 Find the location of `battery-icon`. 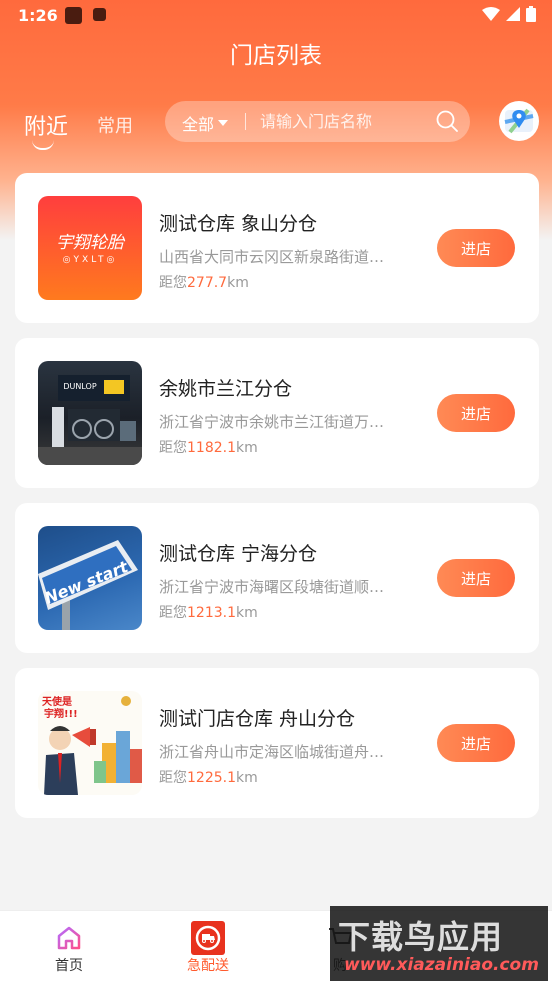

battery-icon is located at coordinates (531, 14).